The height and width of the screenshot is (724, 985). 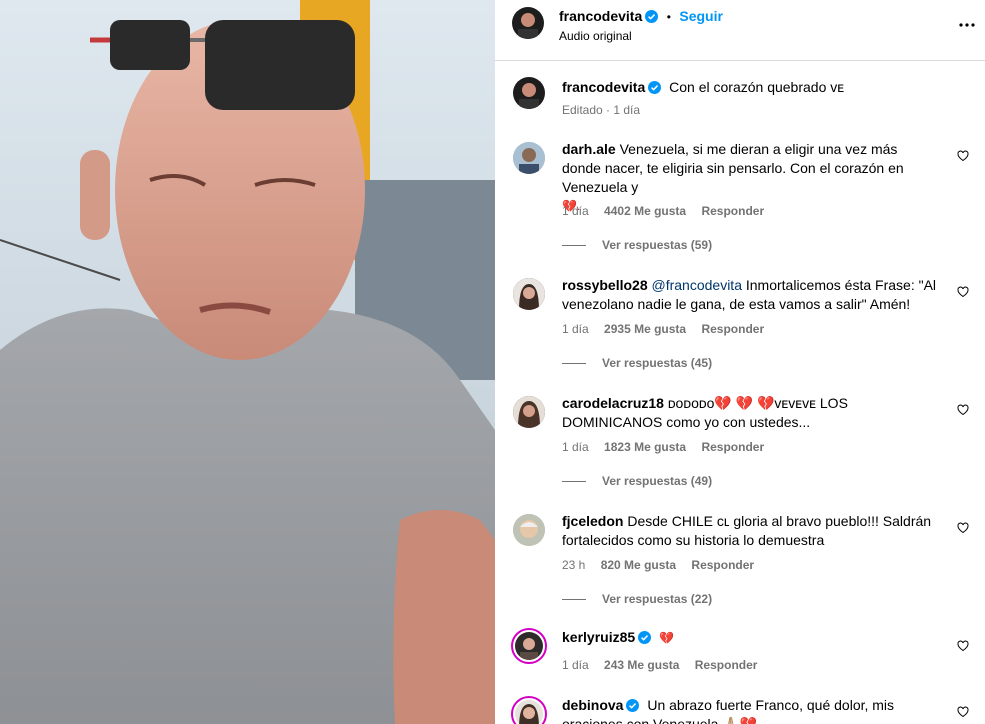 What do you see at coordinates (657, 245) in the screenshot?
I see `view-replies-label: Ver respuestas (59)` at bounding box center [657, 245].